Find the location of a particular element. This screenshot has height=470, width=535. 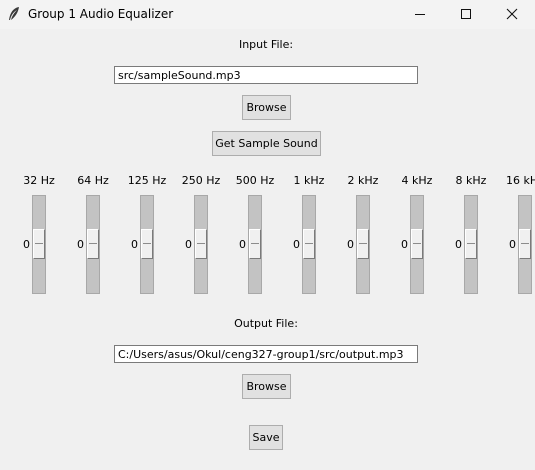

eq-band-label: 16 kHz is located at coordinates (520, 180).